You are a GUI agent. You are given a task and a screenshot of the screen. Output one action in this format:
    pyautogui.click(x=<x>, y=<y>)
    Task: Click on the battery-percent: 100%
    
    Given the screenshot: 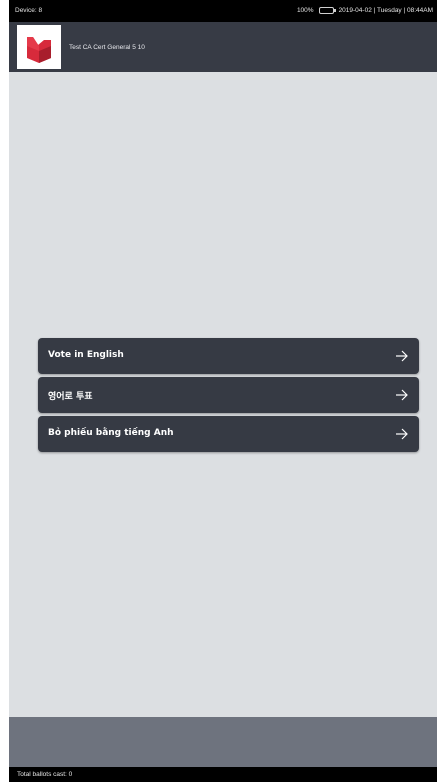 What is the action you would take?
    pyautogui.click(x=305, y=10)
    